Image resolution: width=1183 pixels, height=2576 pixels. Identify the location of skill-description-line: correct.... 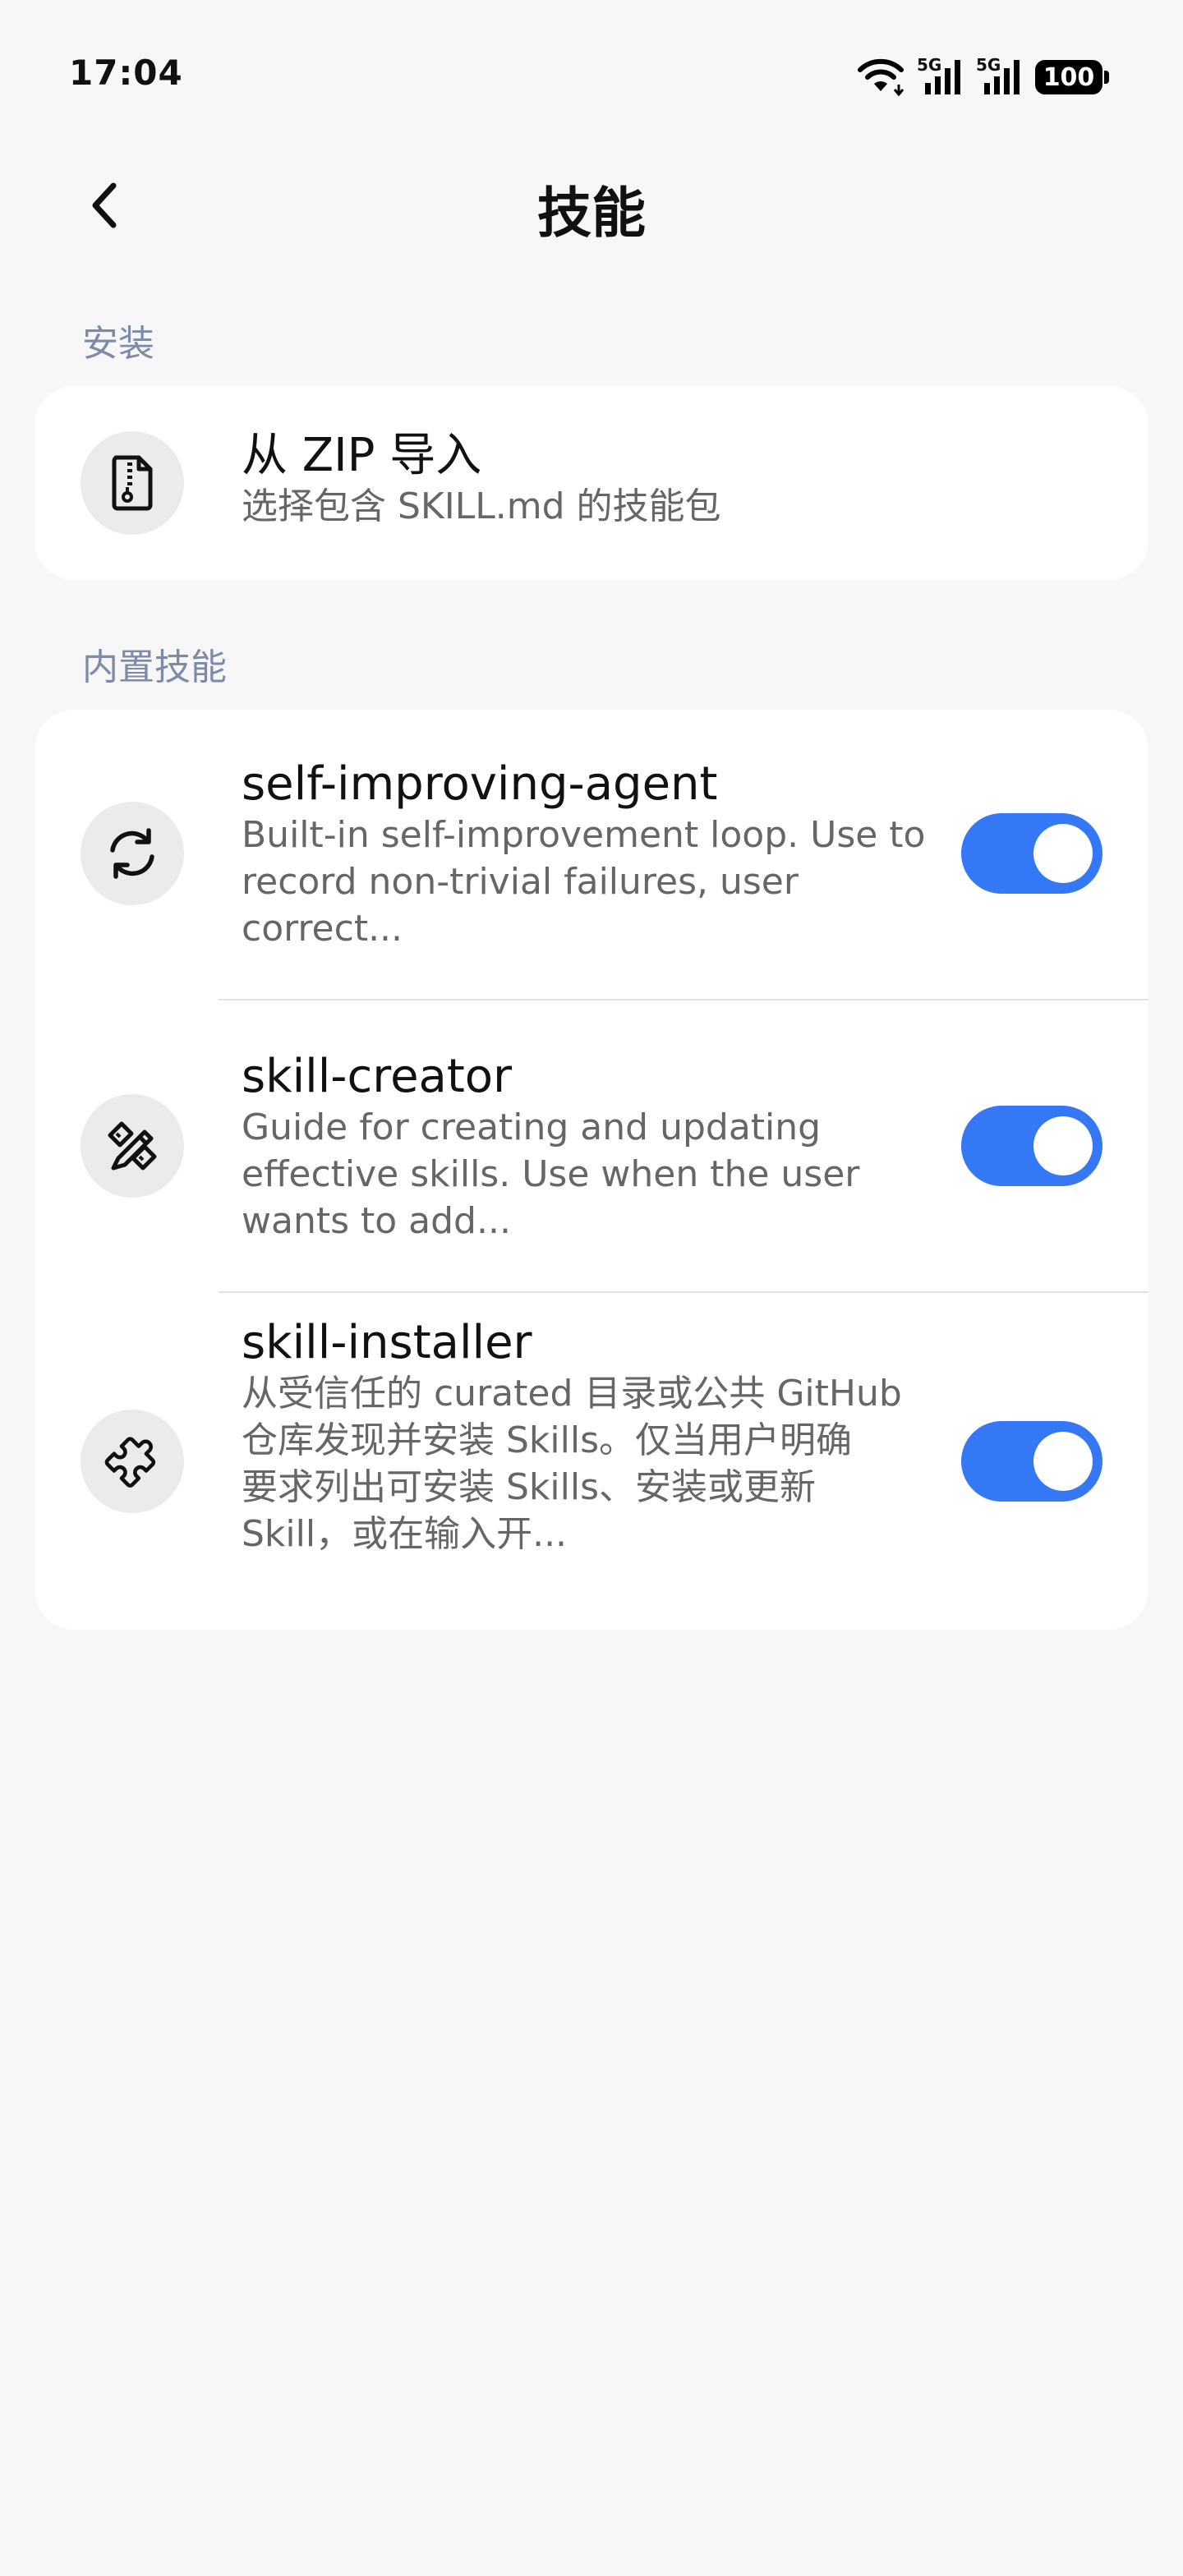
(322, 929).